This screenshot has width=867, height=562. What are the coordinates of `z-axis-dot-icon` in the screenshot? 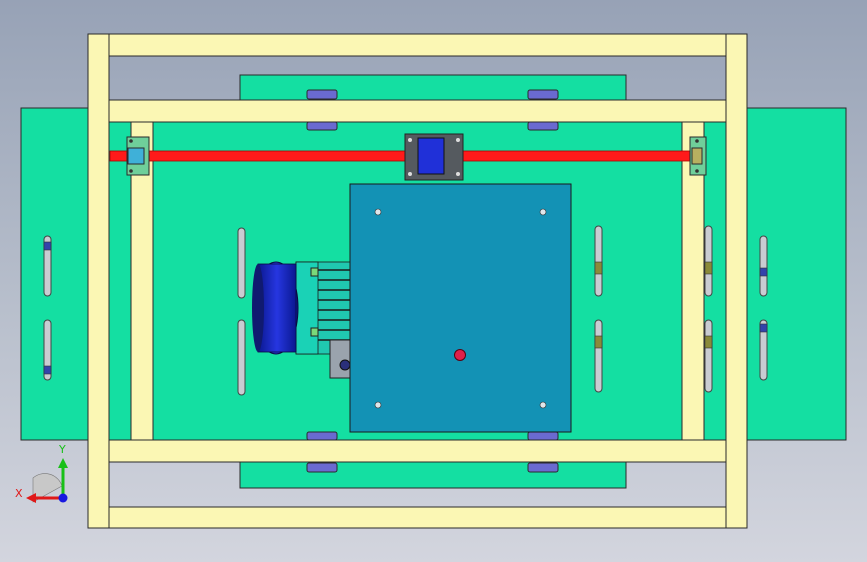 It's located at (63, 498).